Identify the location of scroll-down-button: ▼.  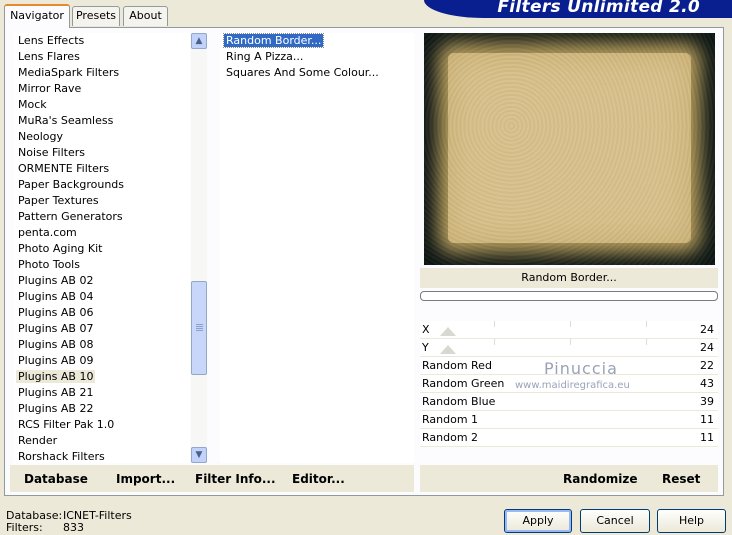
(199, 455).